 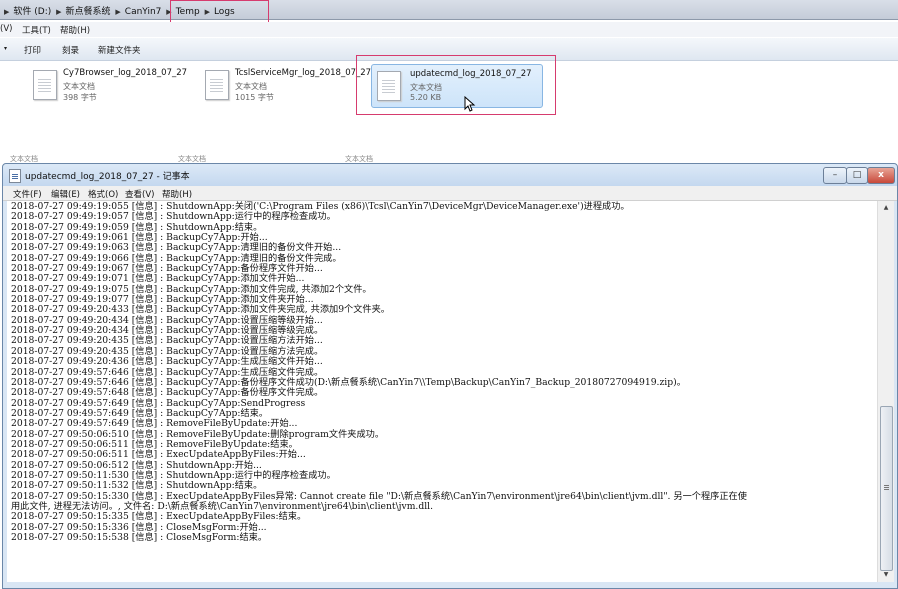 I want to click on notepad-menu-bar: 文件(F) 编辑(E) 格式(O) 查看(V) 帮助(H), so click(x=450, y=193).